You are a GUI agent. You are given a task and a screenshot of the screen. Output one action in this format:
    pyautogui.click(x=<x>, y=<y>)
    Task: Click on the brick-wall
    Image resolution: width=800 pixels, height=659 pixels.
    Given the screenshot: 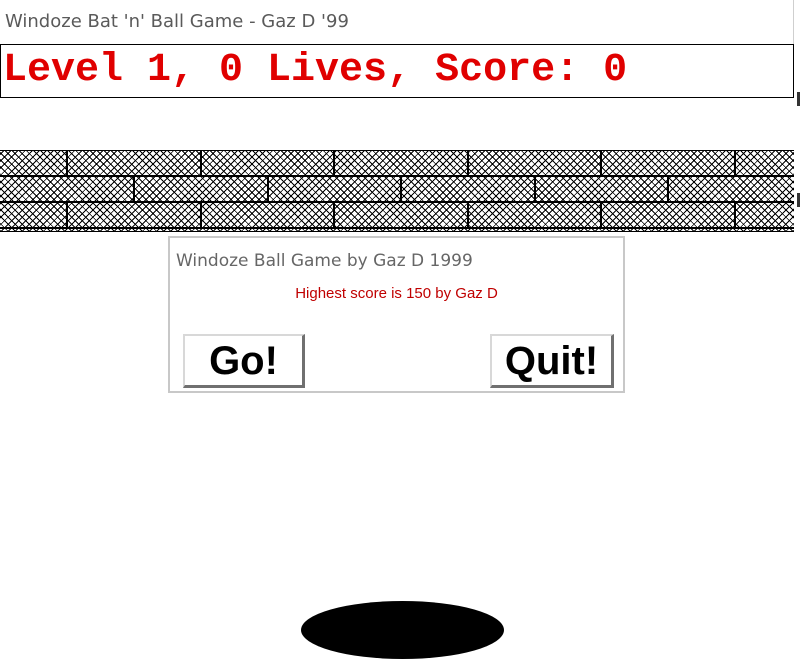 What is the action you would take?
    pyautogui.click(x=397, y=191)
    